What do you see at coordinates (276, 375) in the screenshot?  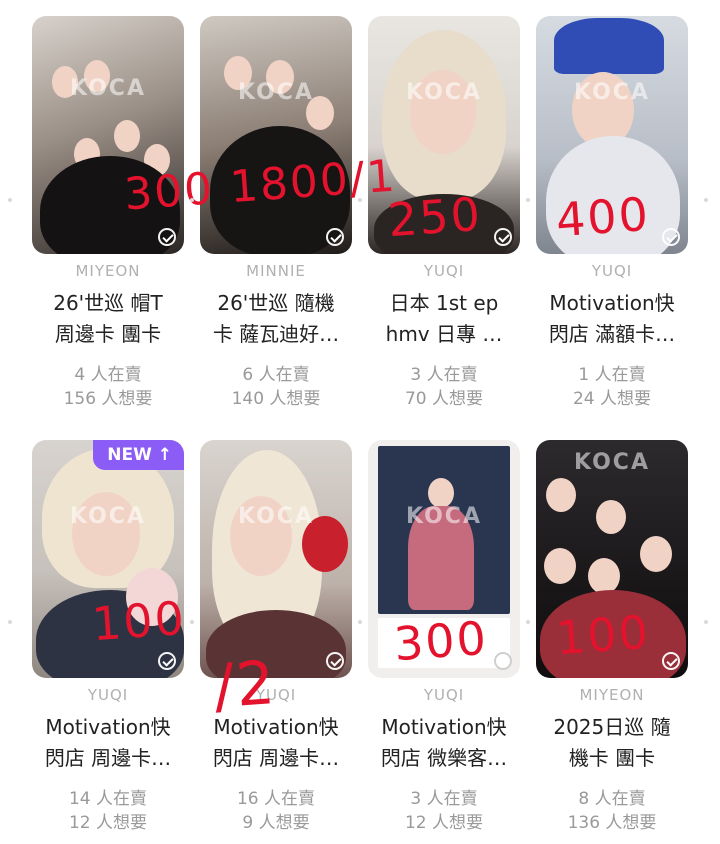 I see `selling-count: 6 人在賣` at bounding box center [276, 375].